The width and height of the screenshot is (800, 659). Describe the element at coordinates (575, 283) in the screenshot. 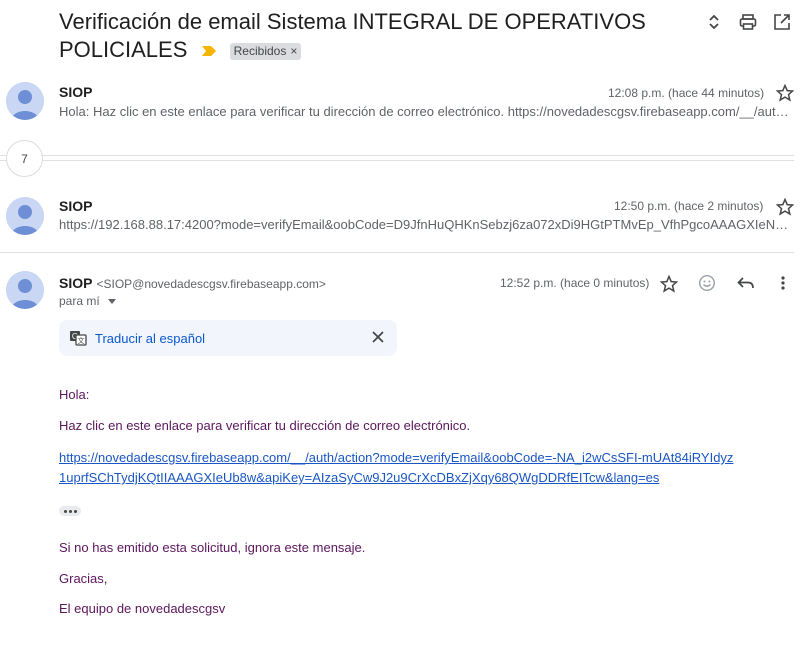

I see `message-time: 12:52 p.m. (hace 0 minutos)` at that location.